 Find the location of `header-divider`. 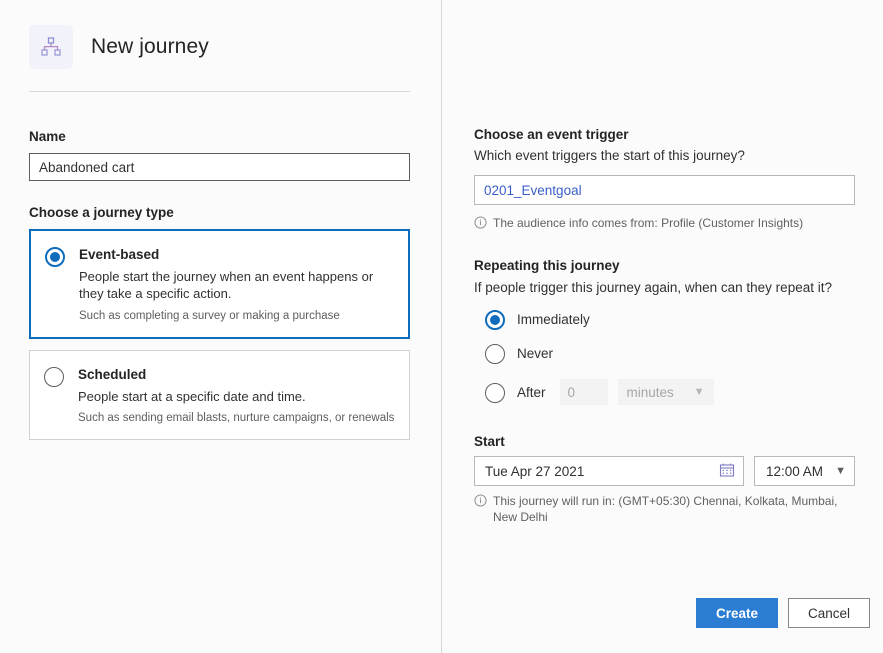

header-divider is located at coordinates (219, 91).